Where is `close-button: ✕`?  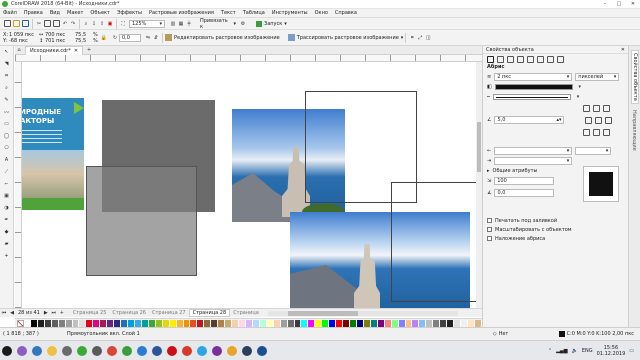
close-button: ✕ is located at coordinates (633, 4).